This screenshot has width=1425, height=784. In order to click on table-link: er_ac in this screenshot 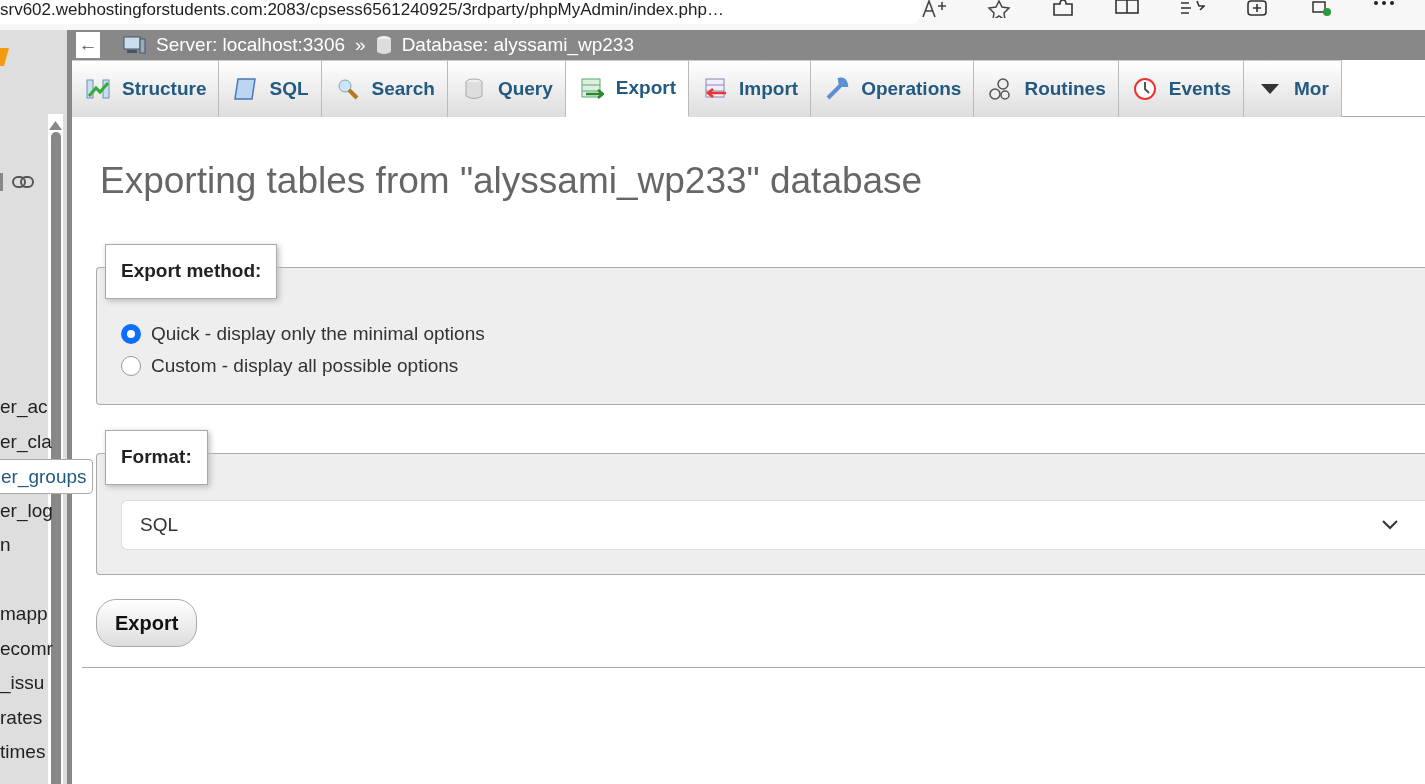, I will do `click(24, 406)`.